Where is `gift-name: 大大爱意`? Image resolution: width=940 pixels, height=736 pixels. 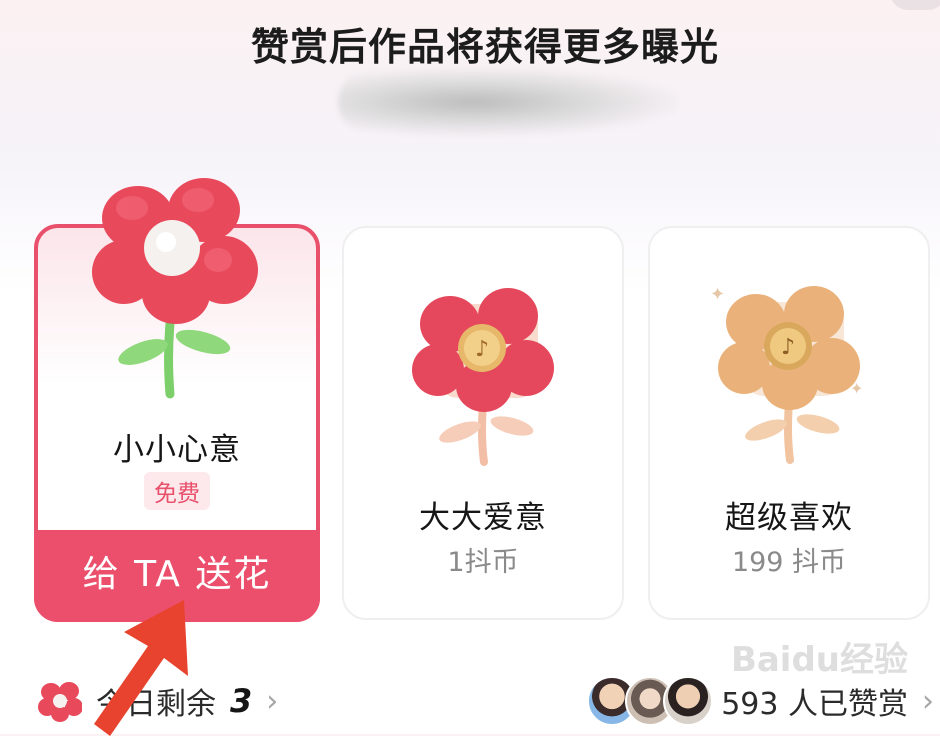 gift-name: 大大爱意 is located at coordinates (483, 518).